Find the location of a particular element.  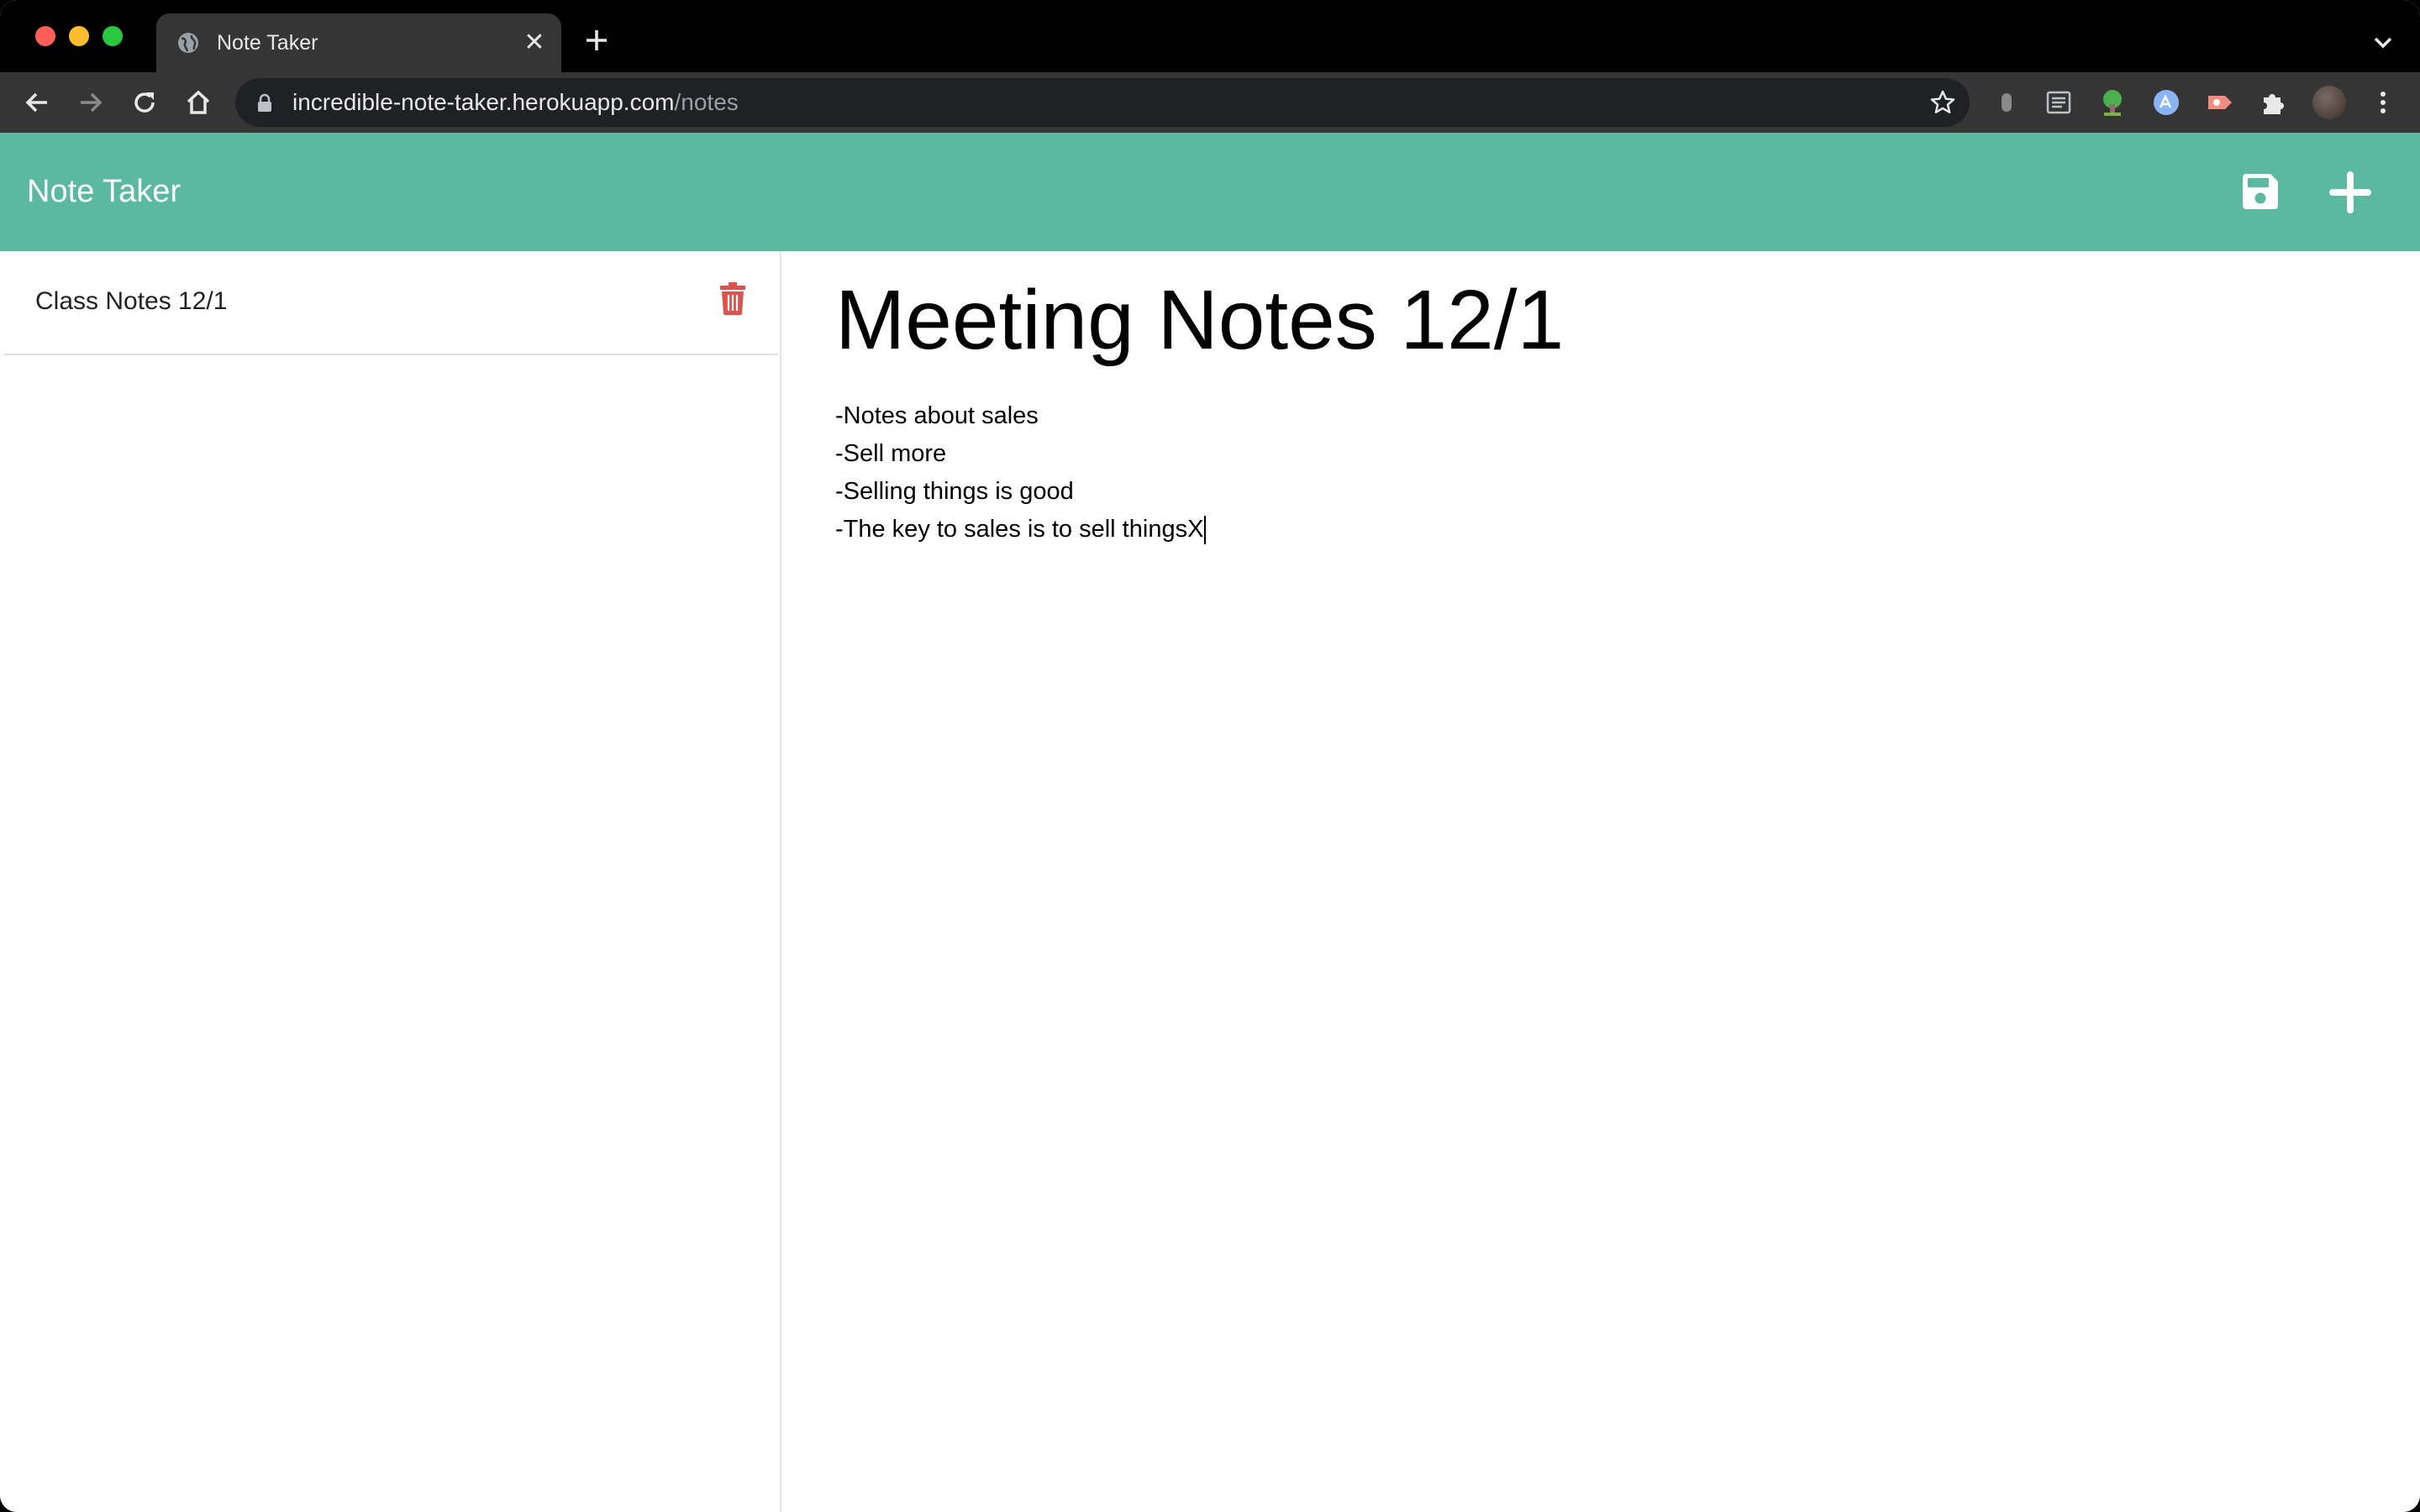

url-host: incredible-note-taker.herokuapp.com is located at coordinates (483, 102).